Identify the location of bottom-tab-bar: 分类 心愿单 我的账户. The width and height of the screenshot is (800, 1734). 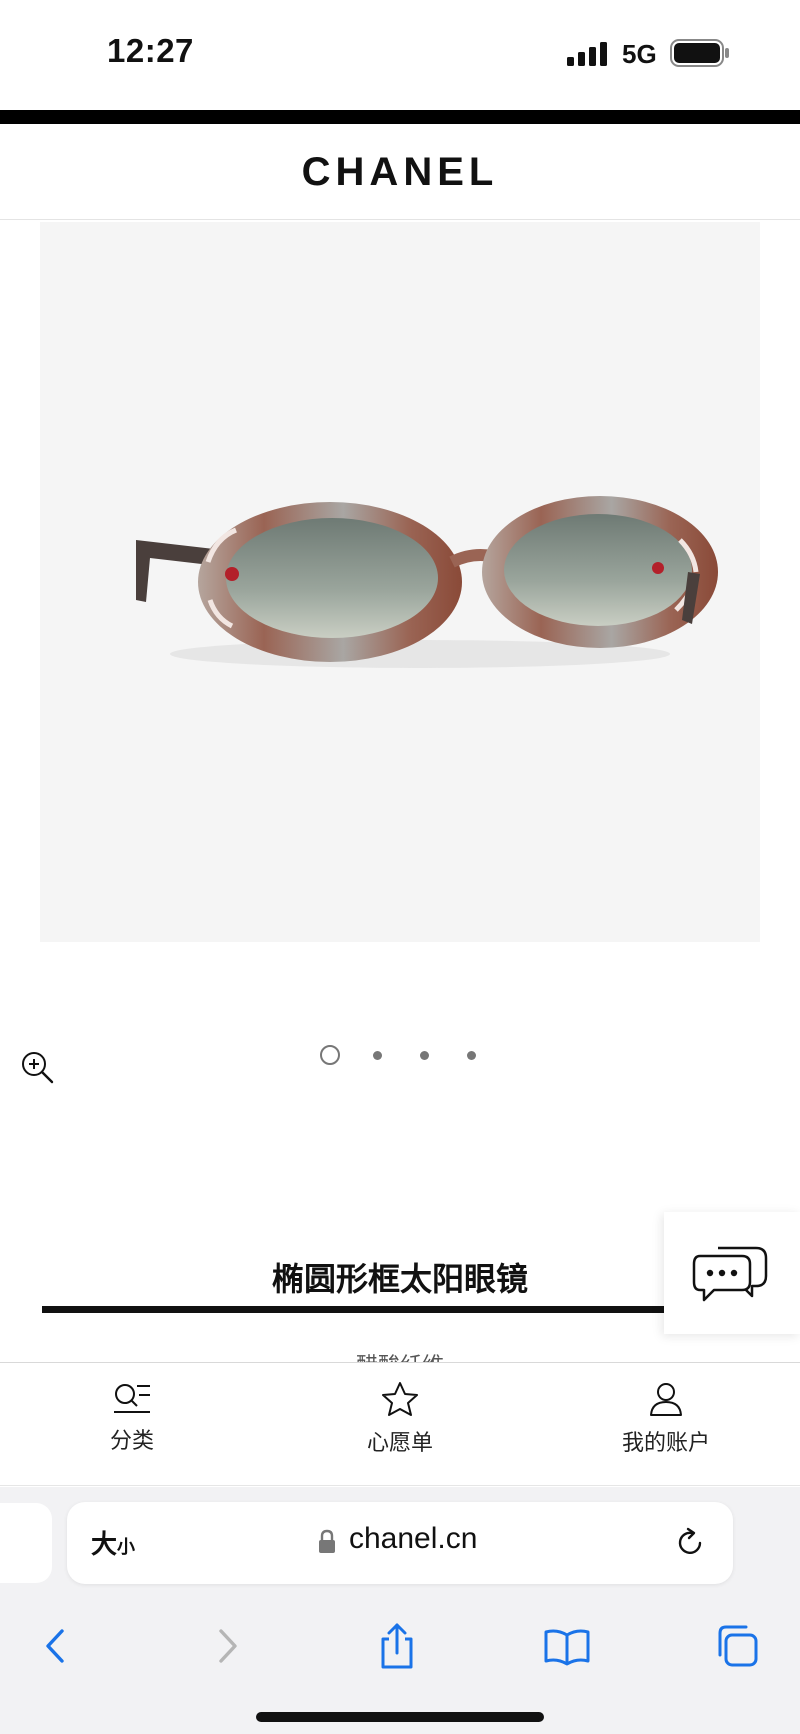
(400, 1424).